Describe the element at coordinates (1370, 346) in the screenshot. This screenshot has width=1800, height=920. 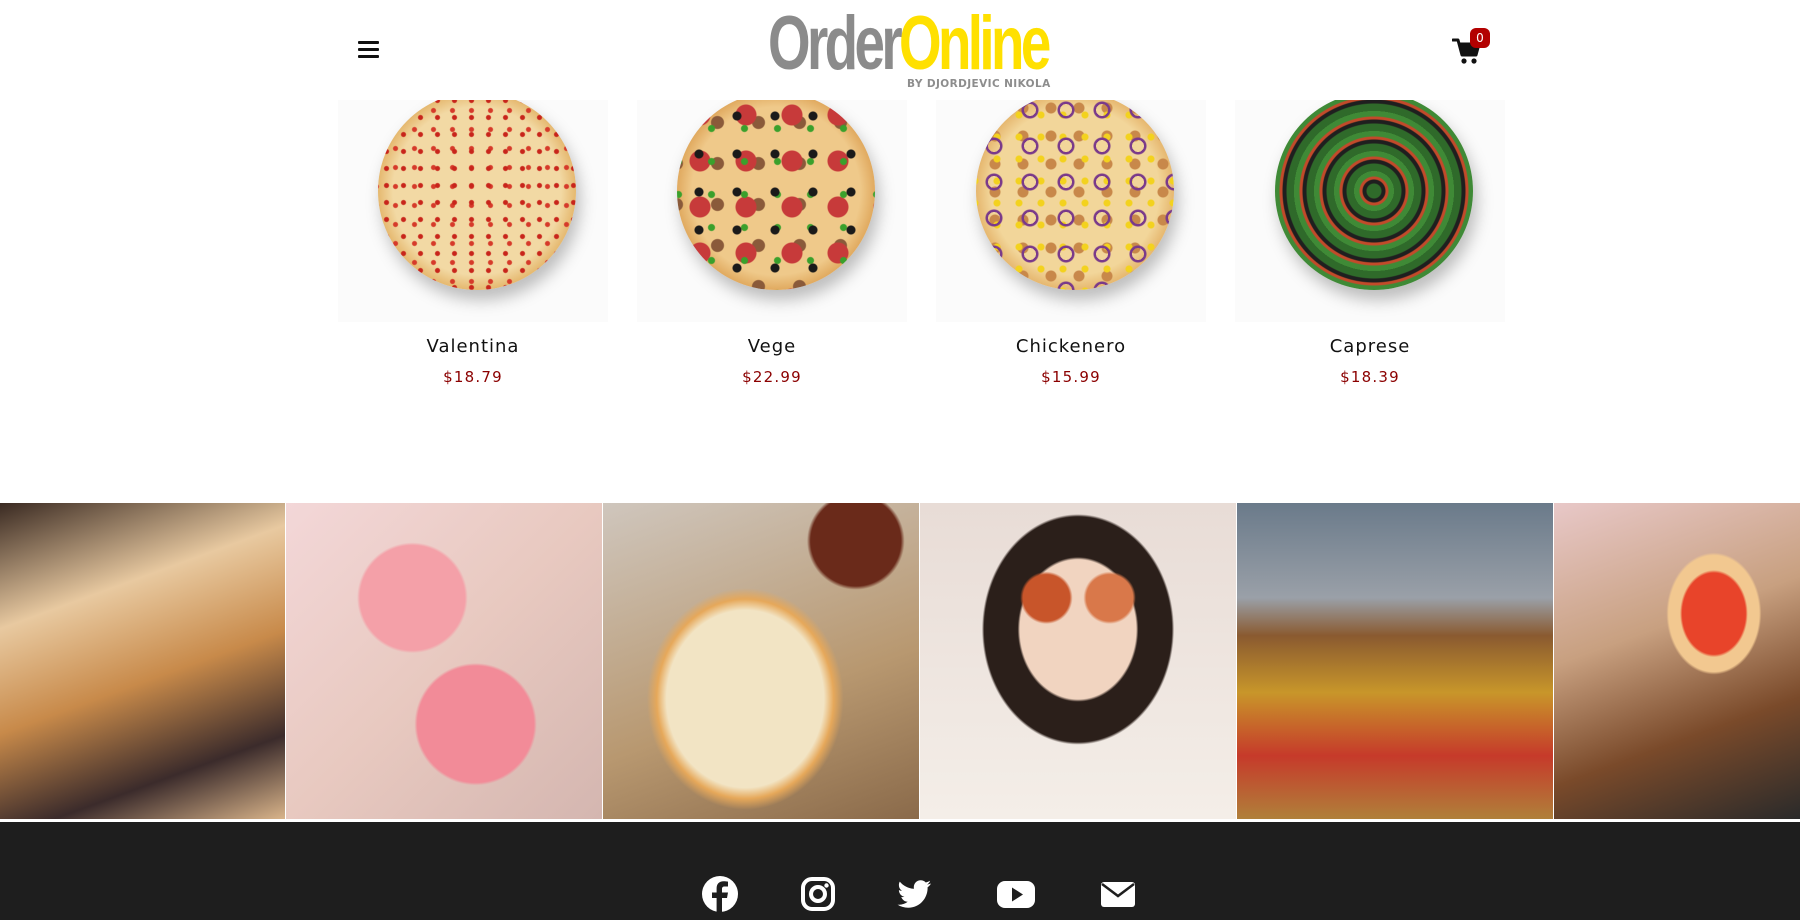
I see `product-name: Caprese` at that location.